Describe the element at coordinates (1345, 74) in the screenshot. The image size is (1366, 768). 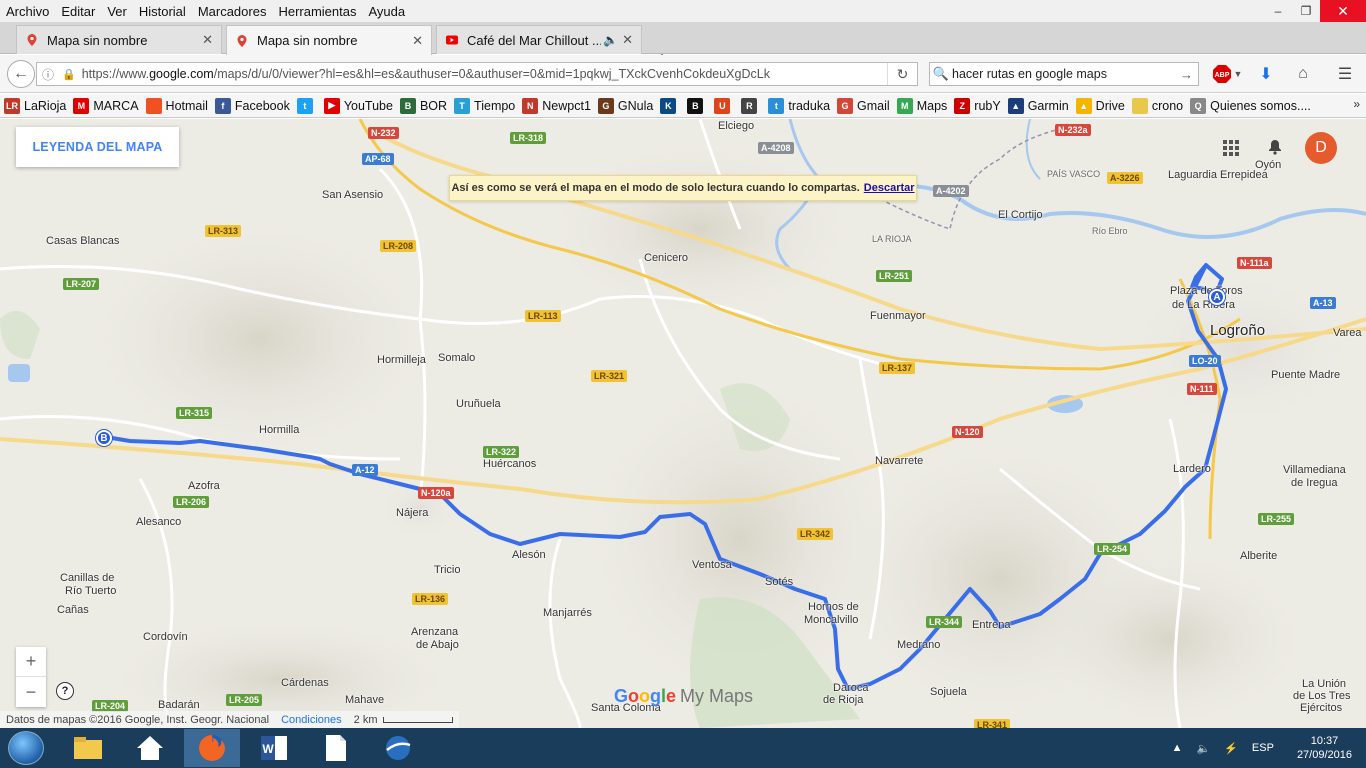
I see `menu-button: ☰` at that location.